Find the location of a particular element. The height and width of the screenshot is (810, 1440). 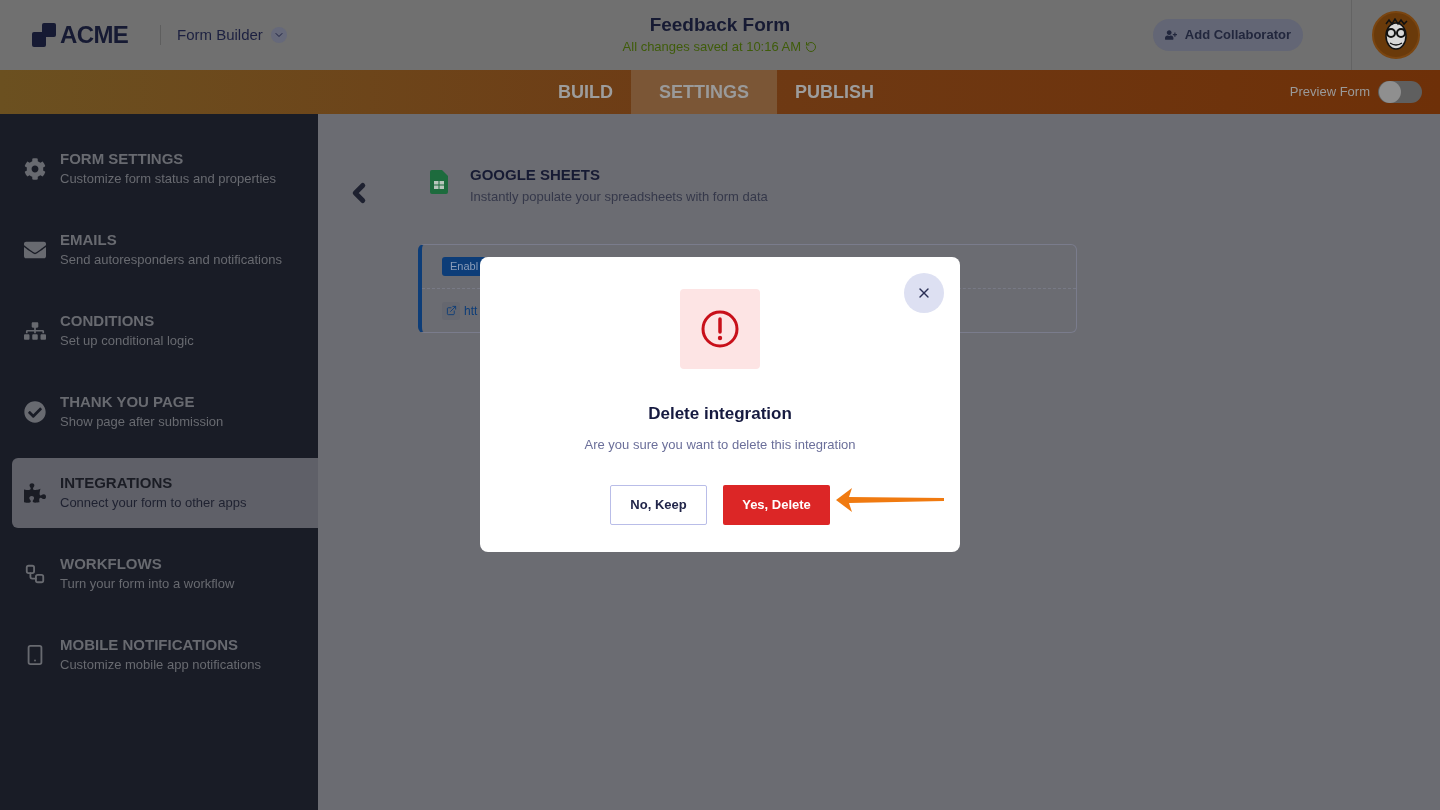

warning-icon is located at coordinates (720, 329).